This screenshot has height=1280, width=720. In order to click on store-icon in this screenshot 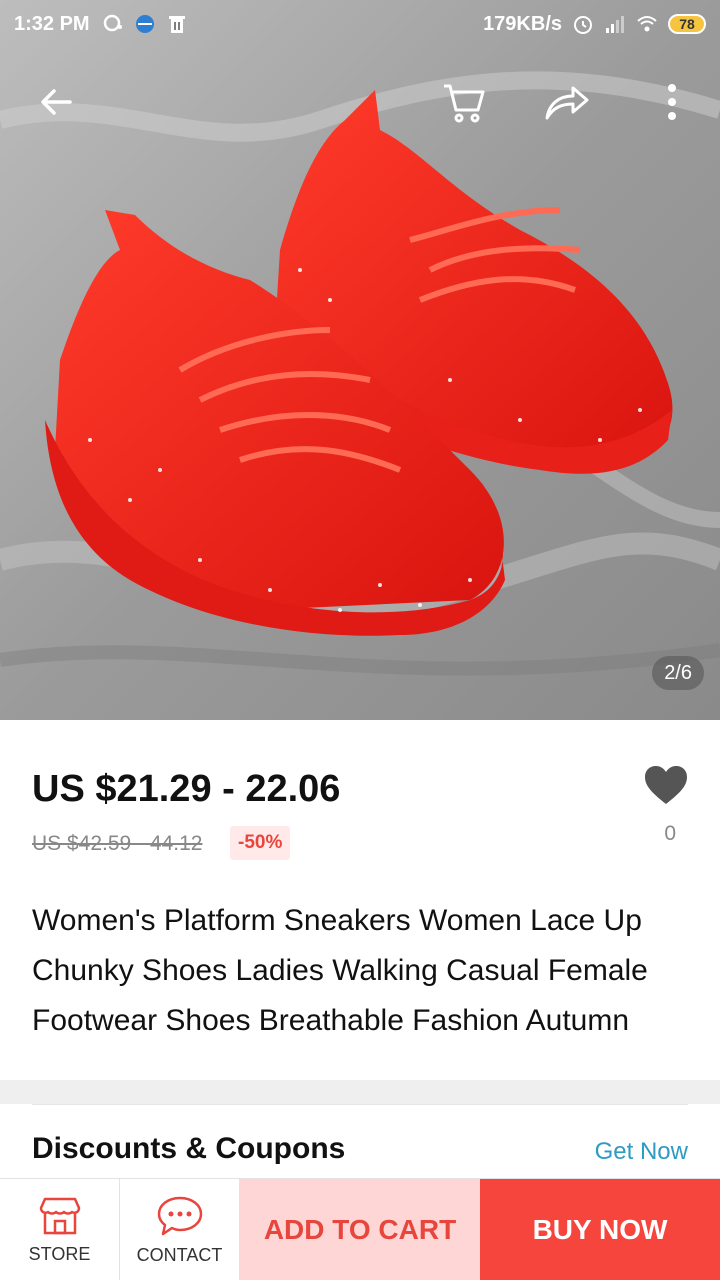, I will do `click(59, 1215)`.